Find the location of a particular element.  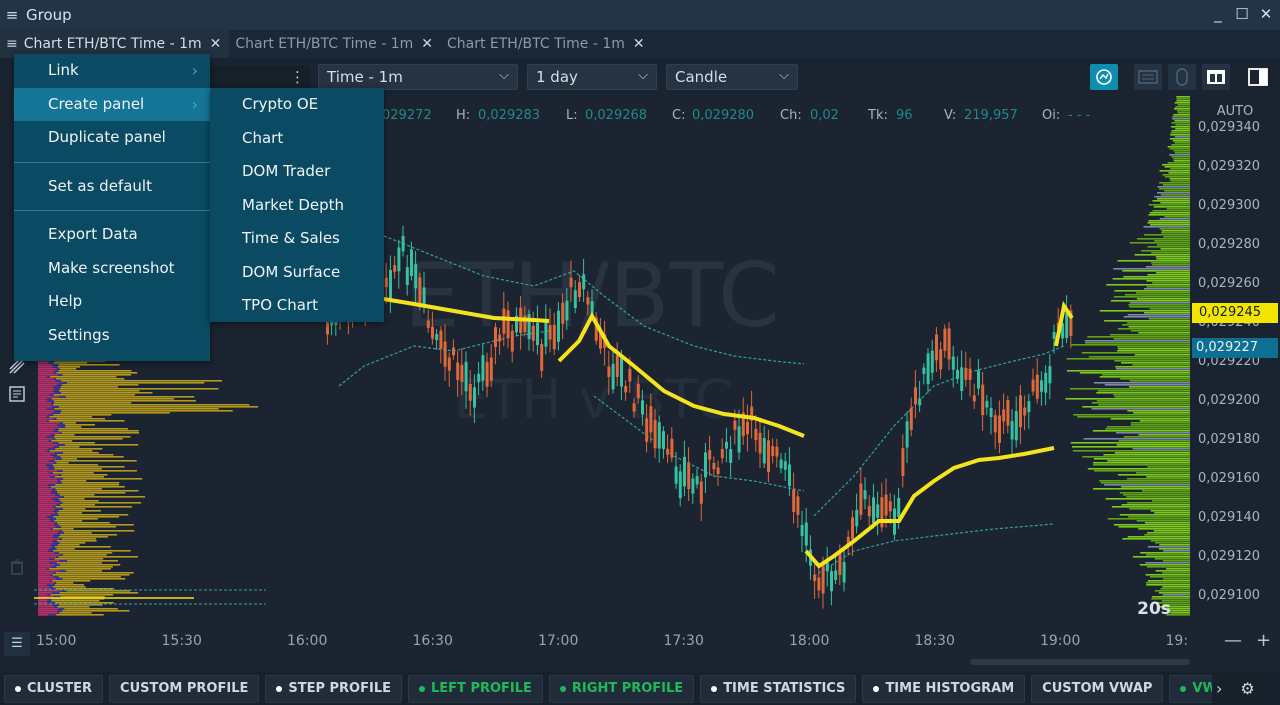

keyboard-trading-button is located at coordinates (1148, 77).